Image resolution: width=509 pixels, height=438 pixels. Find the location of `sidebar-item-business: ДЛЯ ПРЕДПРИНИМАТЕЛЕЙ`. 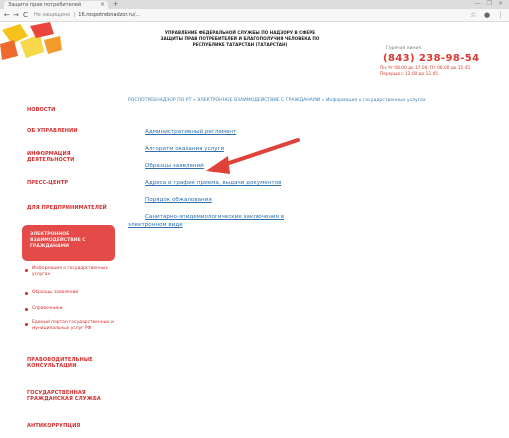

sidebar-item-business: ДЛЯ ПРЕДПРИНИМАТЕЛЕЙ is located at coordinates (67, 208).